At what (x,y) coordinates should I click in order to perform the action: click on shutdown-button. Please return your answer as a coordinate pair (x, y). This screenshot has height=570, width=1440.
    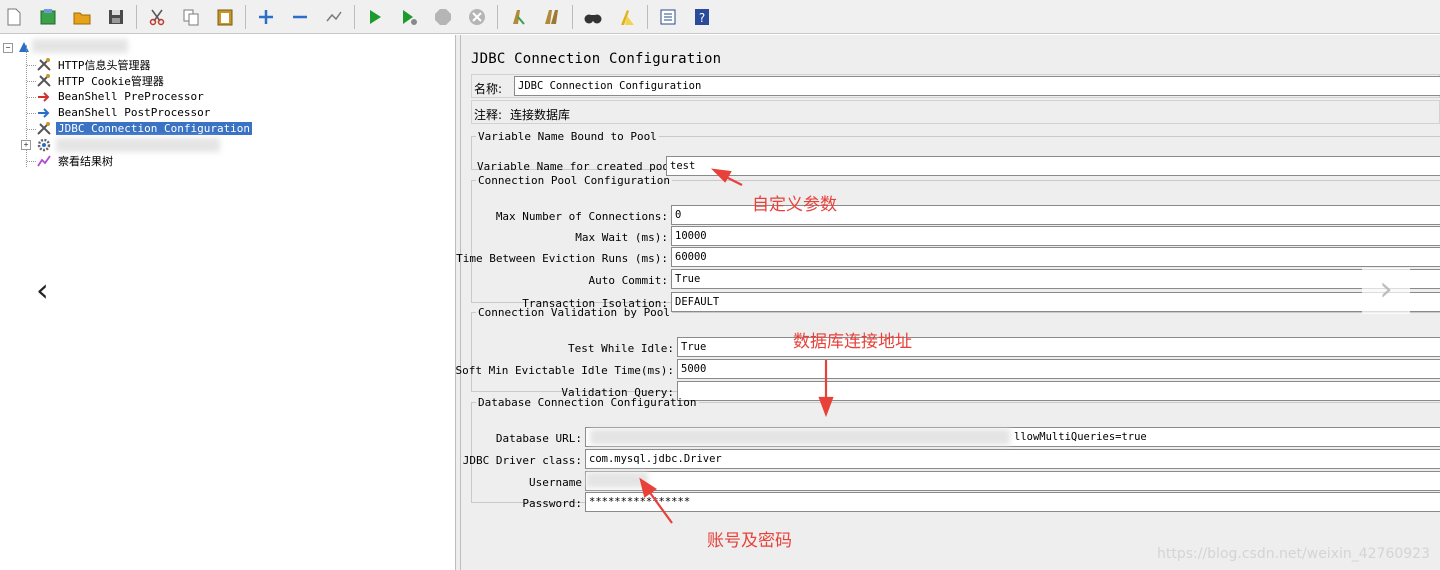
    Looking at the image, I should click on (477, 17).